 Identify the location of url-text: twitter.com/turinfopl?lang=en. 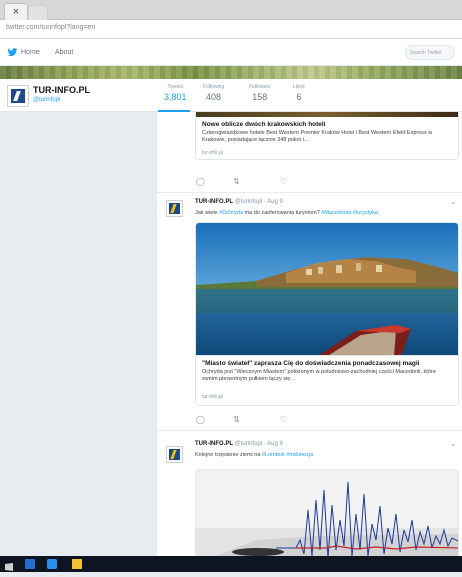
(50, 27).